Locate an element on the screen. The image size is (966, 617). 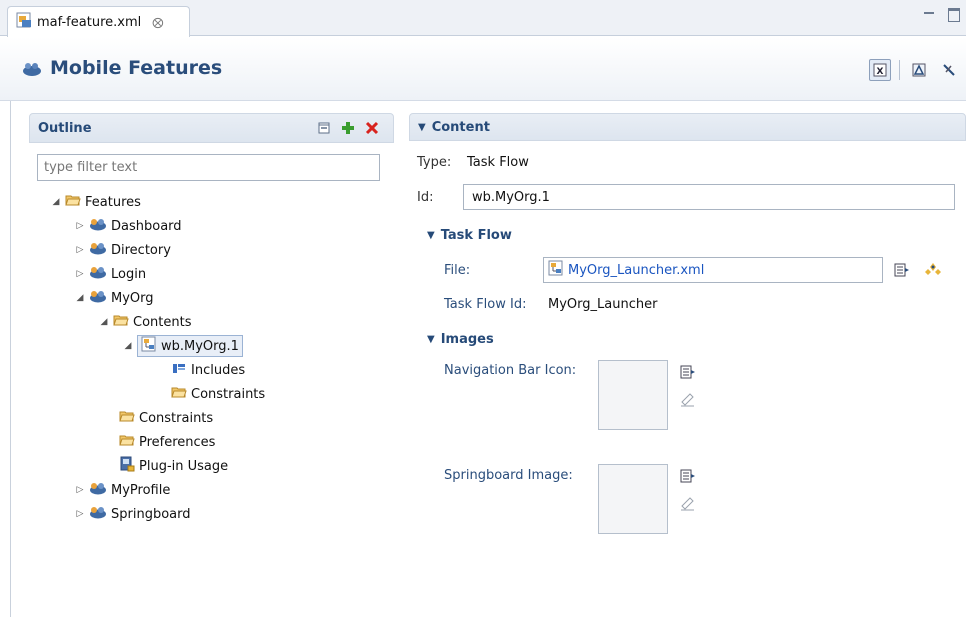
tree-node-login: ▷ Login is located at coordinates (111, 274).